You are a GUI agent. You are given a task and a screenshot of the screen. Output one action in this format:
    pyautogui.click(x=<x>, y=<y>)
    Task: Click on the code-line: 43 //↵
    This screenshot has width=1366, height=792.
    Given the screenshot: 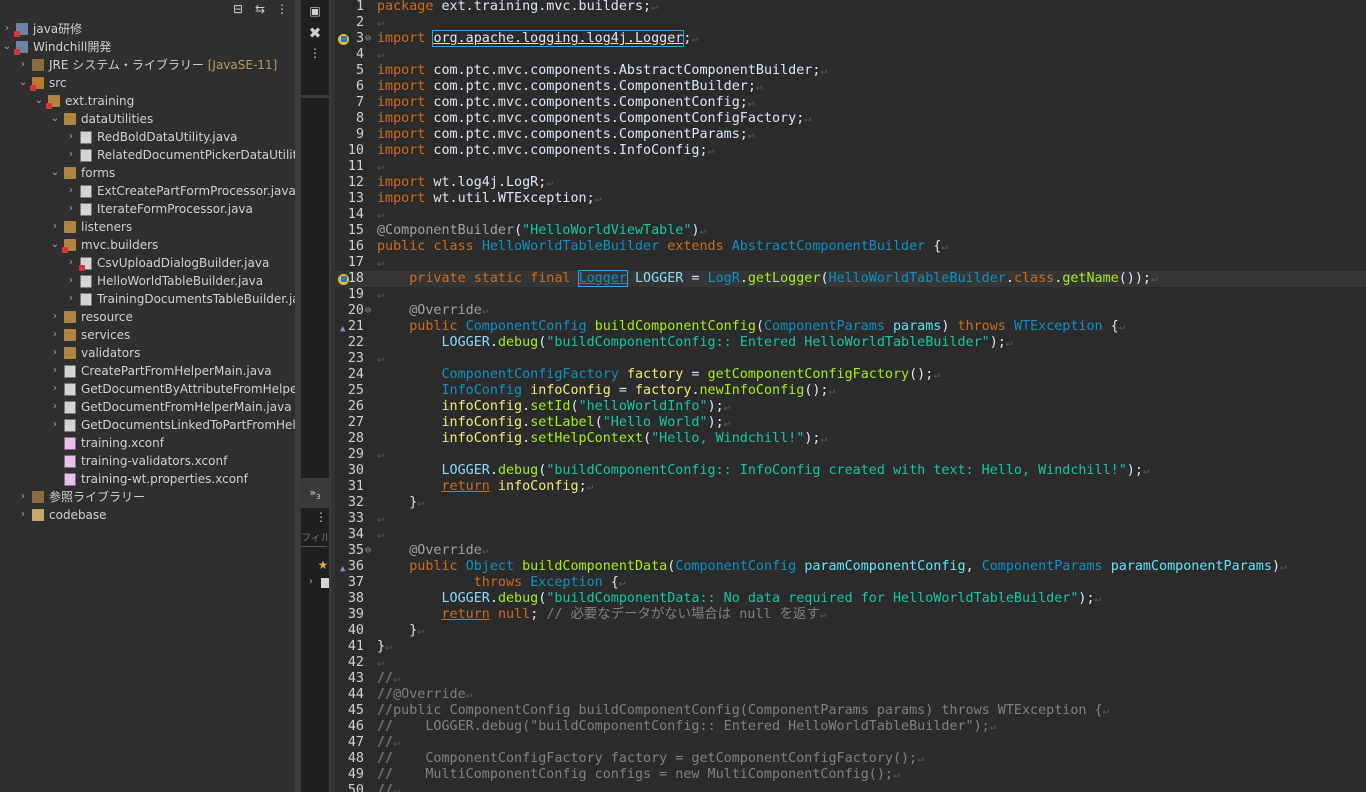 What is the action you would take?
    pyautogui.click(x=850, y=679)
    